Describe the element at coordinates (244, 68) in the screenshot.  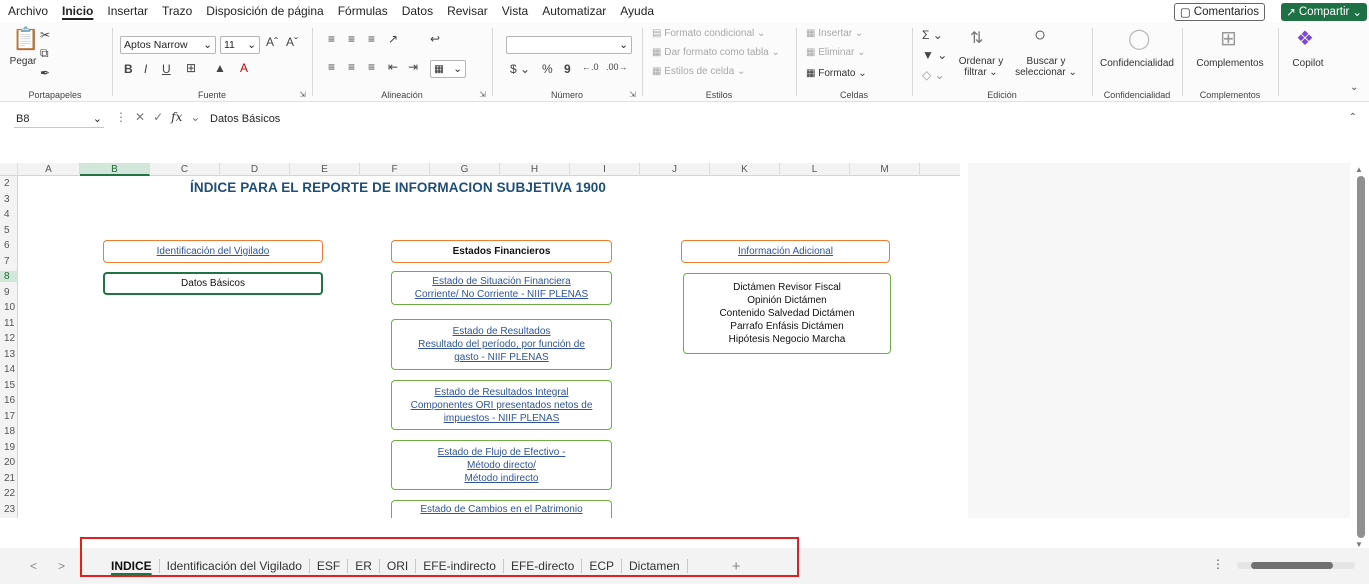
I see `font-color-icon: A` at that location.